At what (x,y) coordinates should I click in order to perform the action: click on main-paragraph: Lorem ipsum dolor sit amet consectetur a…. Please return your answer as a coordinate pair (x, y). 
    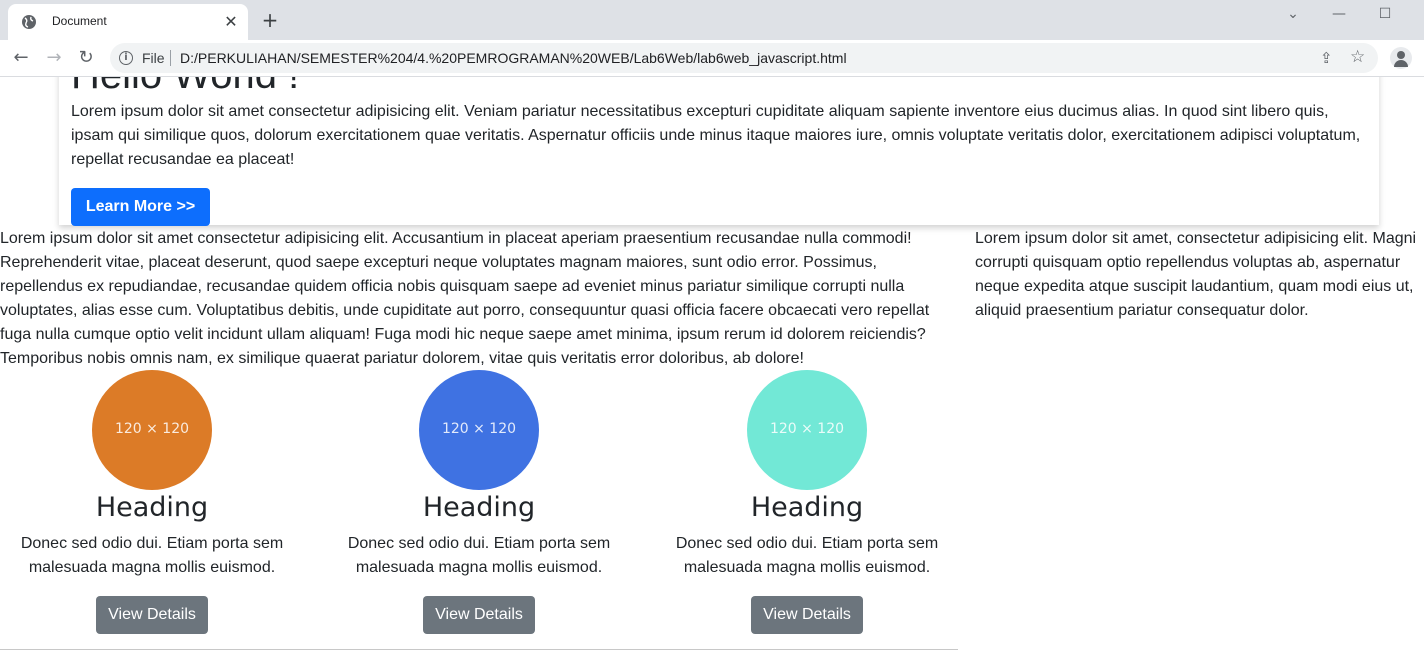
    Looking at the image, I should click on (465, 298).